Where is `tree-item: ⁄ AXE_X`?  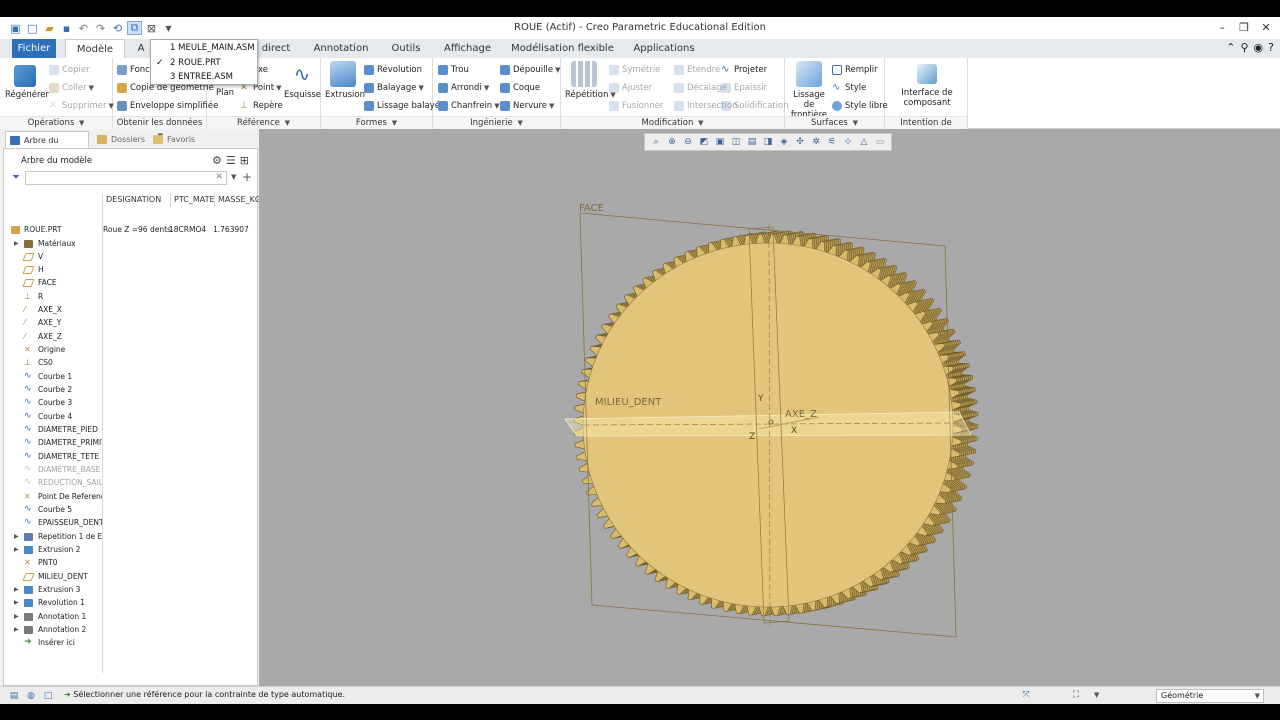
tree-item: ⁄ AXE_X is located at coordinates (131, 309).